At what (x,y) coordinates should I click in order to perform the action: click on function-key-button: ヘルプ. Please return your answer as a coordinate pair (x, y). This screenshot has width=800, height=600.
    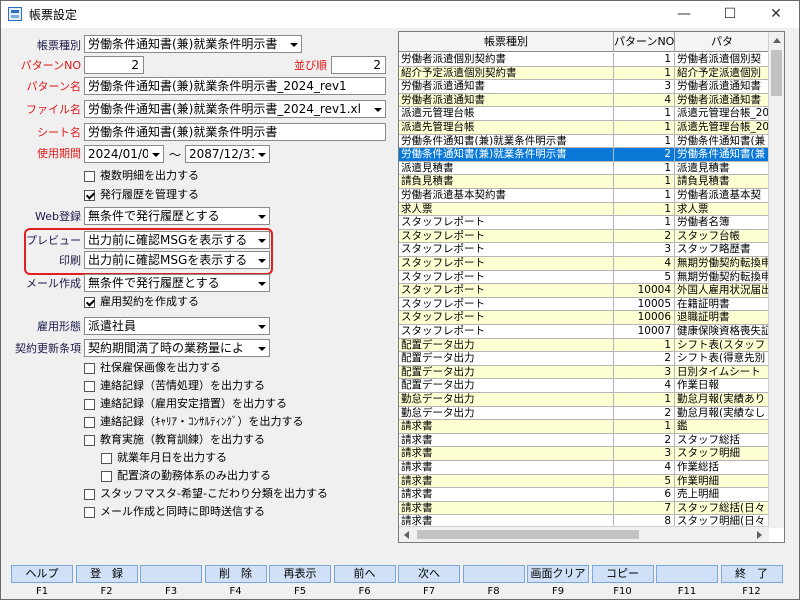
    Looking at the image, I should click on (42, 574).